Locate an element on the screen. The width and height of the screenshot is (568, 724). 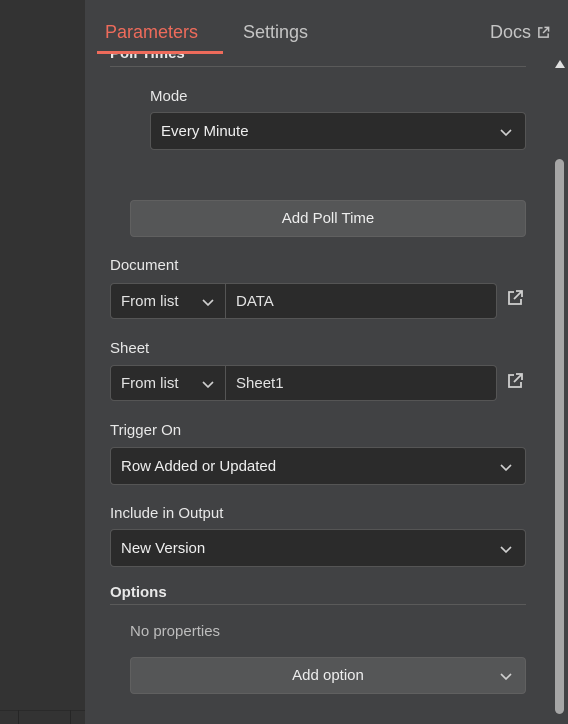
add-poll-time-button: Add Poll Time is located at coordinates (328, 218).